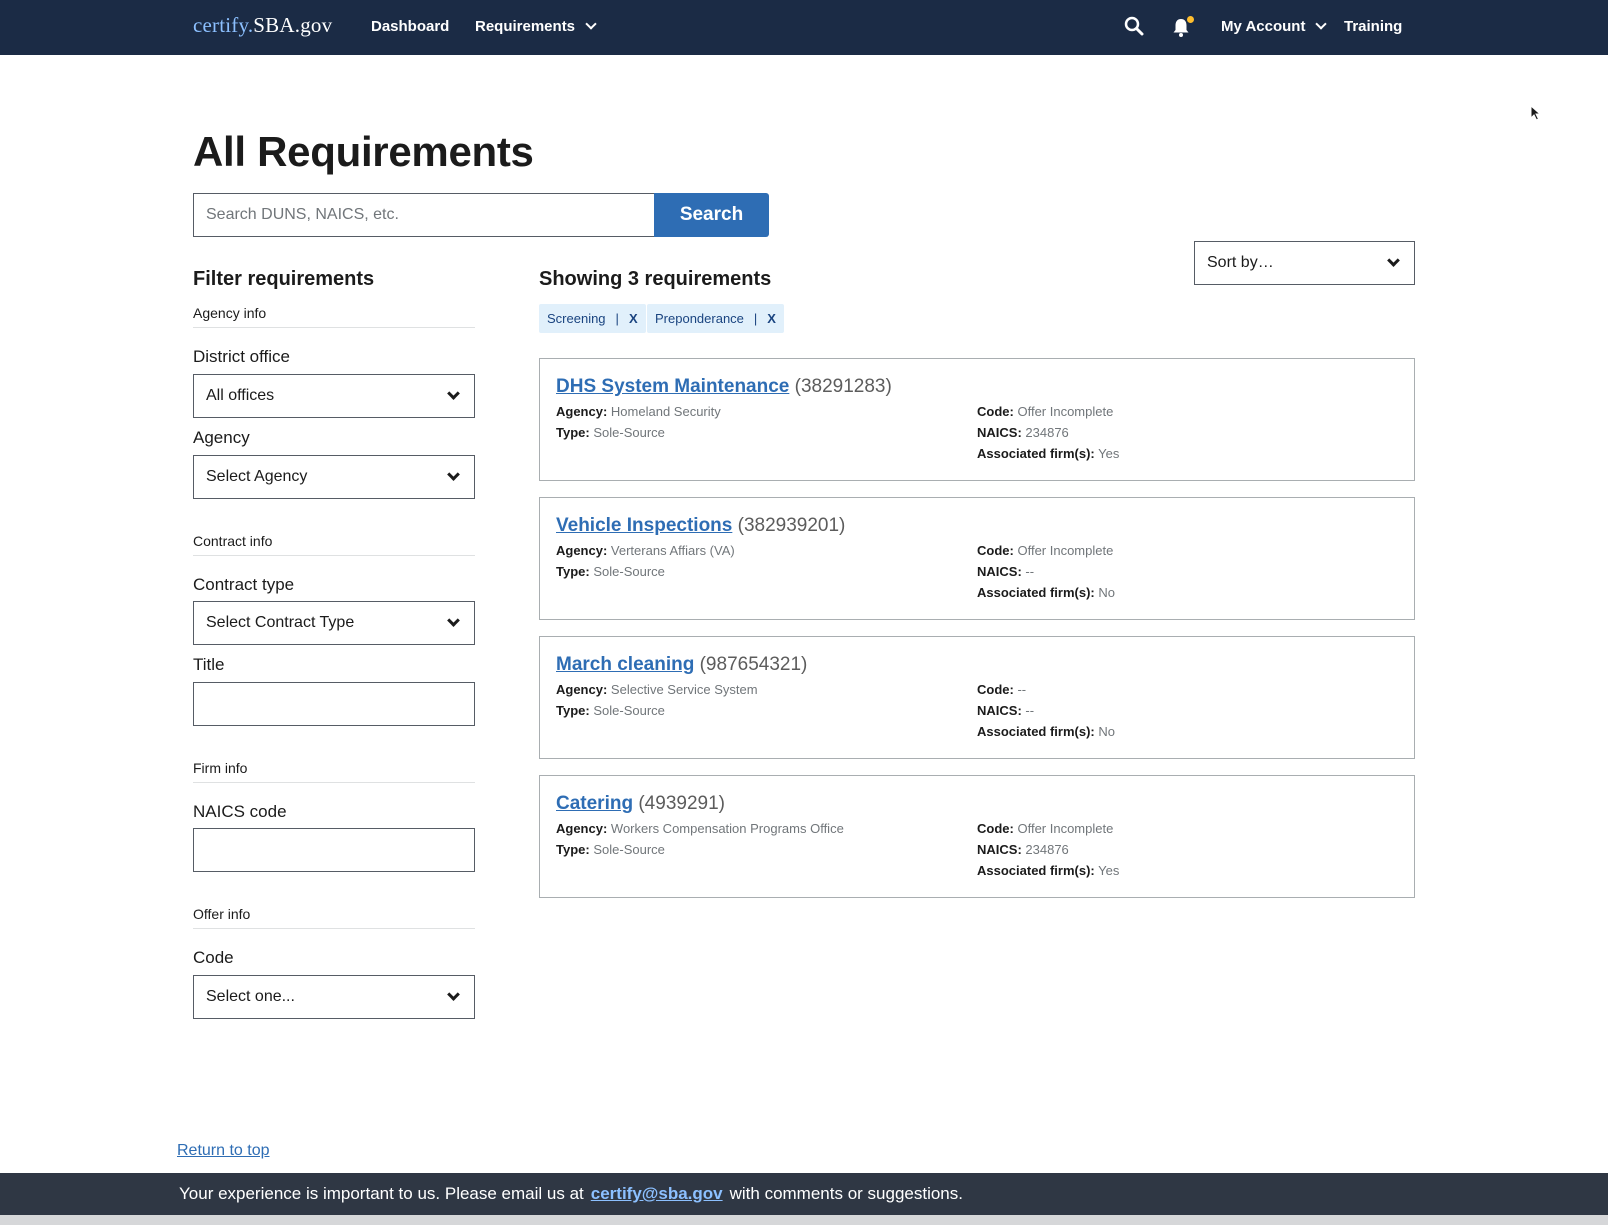  I want to click on district-office-select: All offices, so click(334, 396).